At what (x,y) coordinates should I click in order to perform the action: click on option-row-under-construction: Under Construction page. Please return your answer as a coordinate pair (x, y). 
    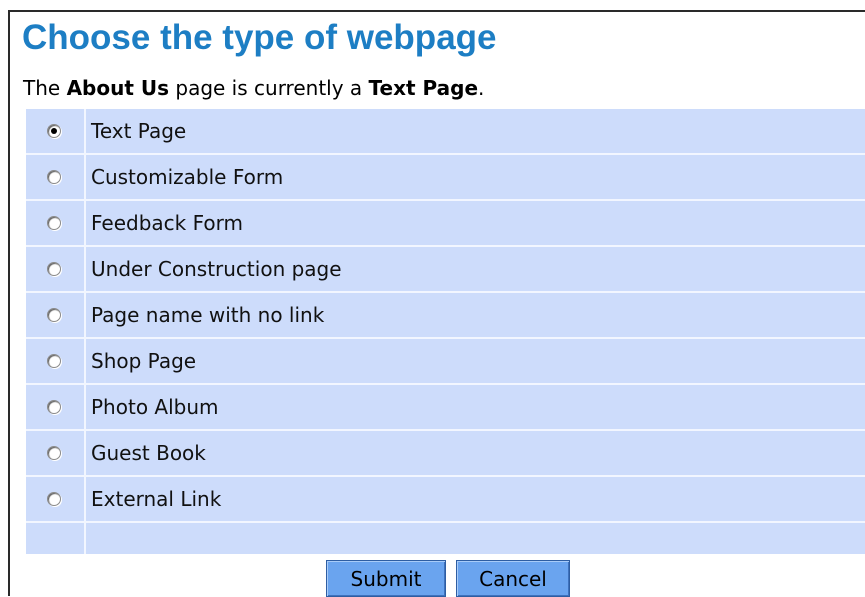
    Looking at the image, I should click on (445, 270).